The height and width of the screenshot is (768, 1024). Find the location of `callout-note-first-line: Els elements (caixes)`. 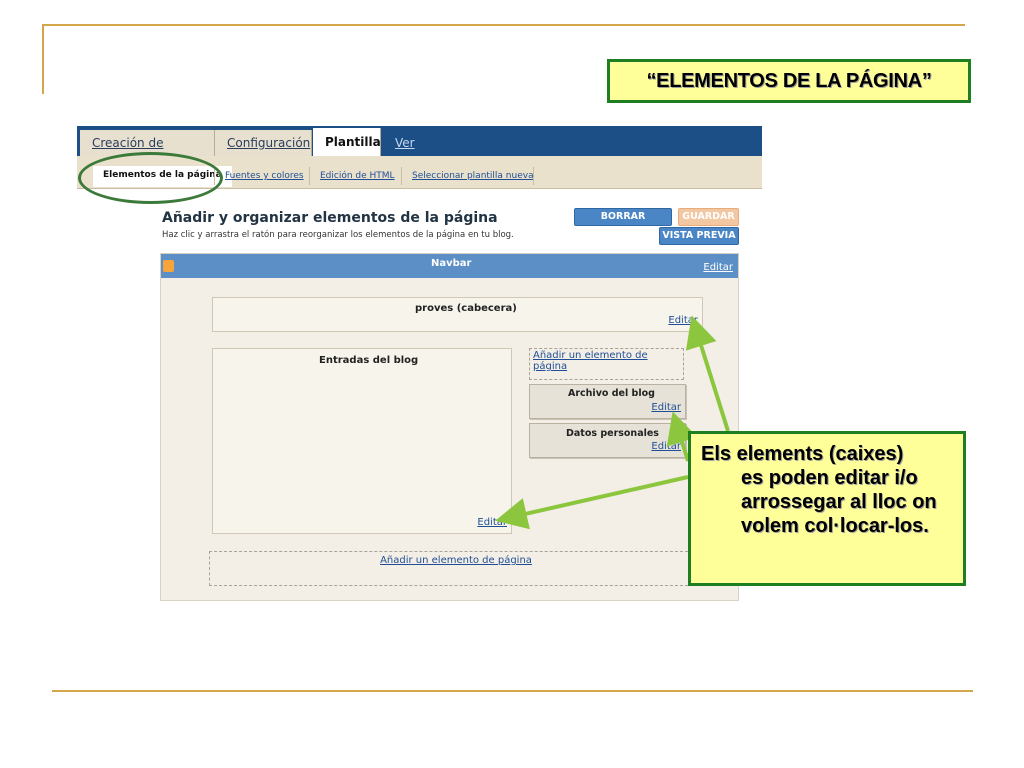

callout-note-first-line: Els elements (caixes) is located at coordinates (802, 454).